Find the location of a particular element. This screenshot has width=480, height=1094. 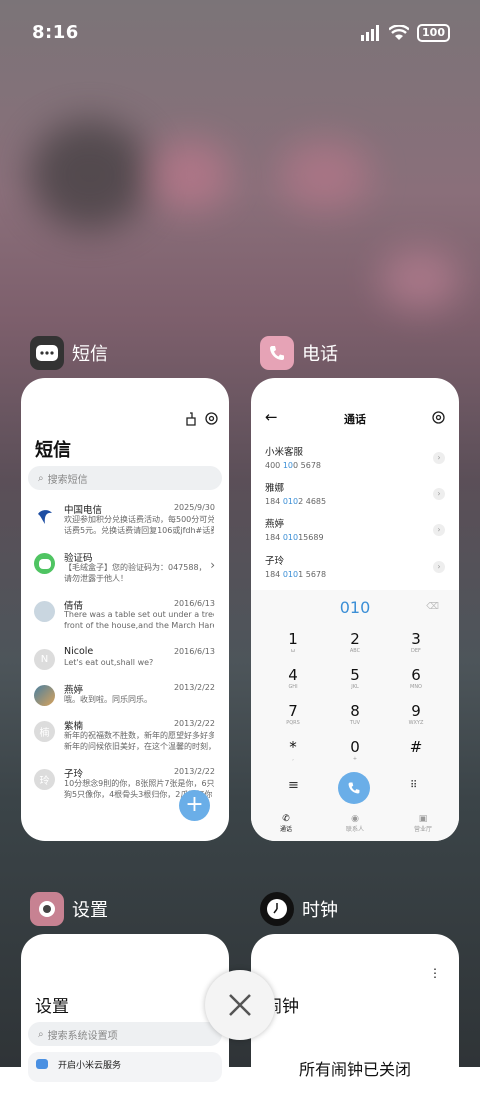

search-icon: ⌕ is located at coordinates (41, 478).